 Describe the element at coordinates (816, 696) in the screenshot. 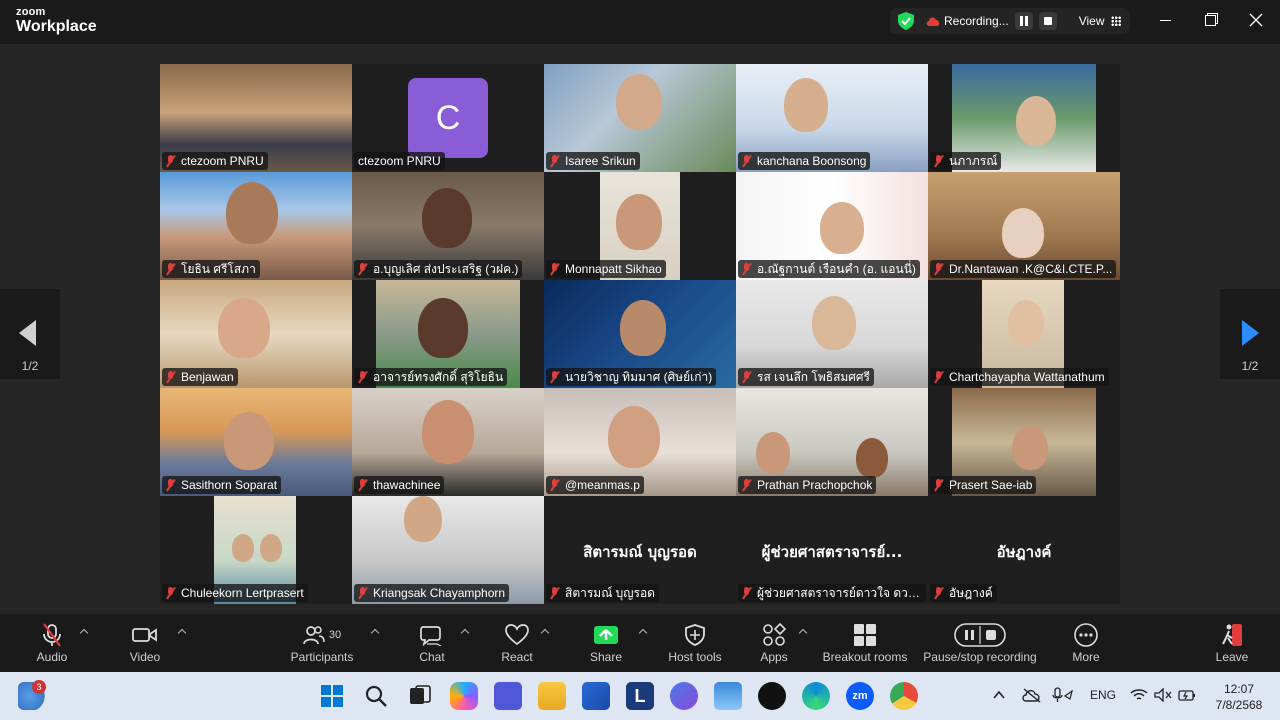

I see `edge-icon` at that location.